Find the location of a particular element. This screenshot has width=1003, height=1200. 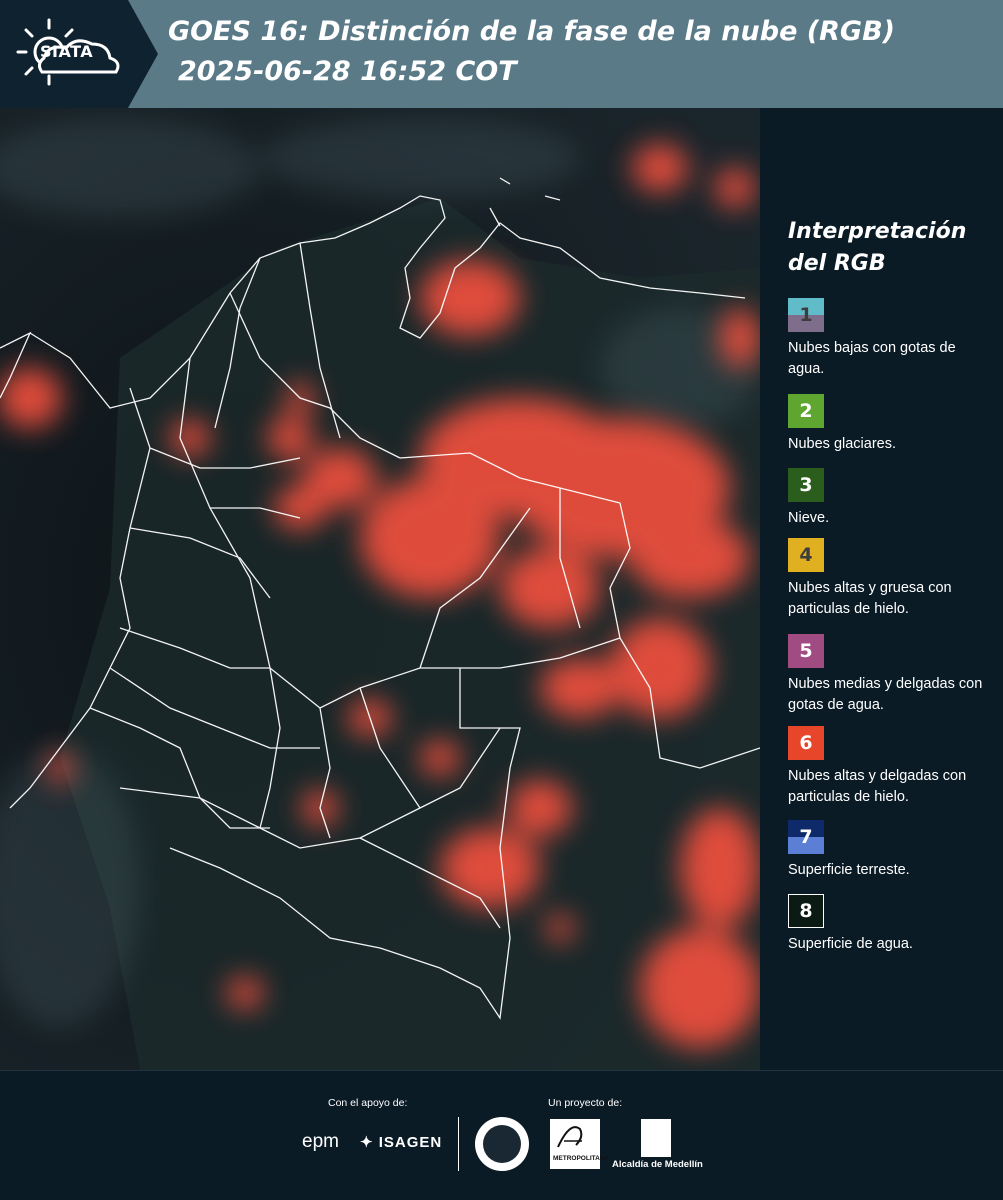

legend-number-2: 2 is located at coordinates (806, 411).